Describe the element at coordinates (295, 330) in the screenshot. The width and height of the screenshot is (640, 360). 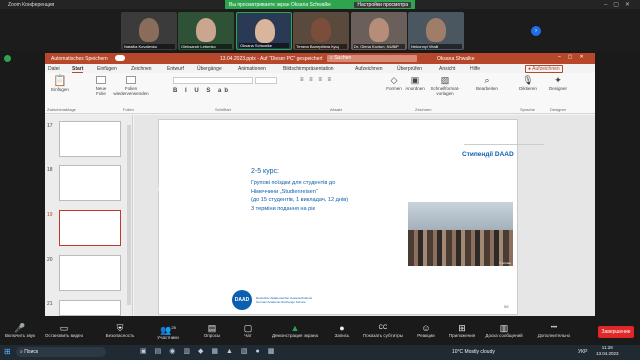
I see `share-screen-button: ▲ Демонстрация экрана` at that location.